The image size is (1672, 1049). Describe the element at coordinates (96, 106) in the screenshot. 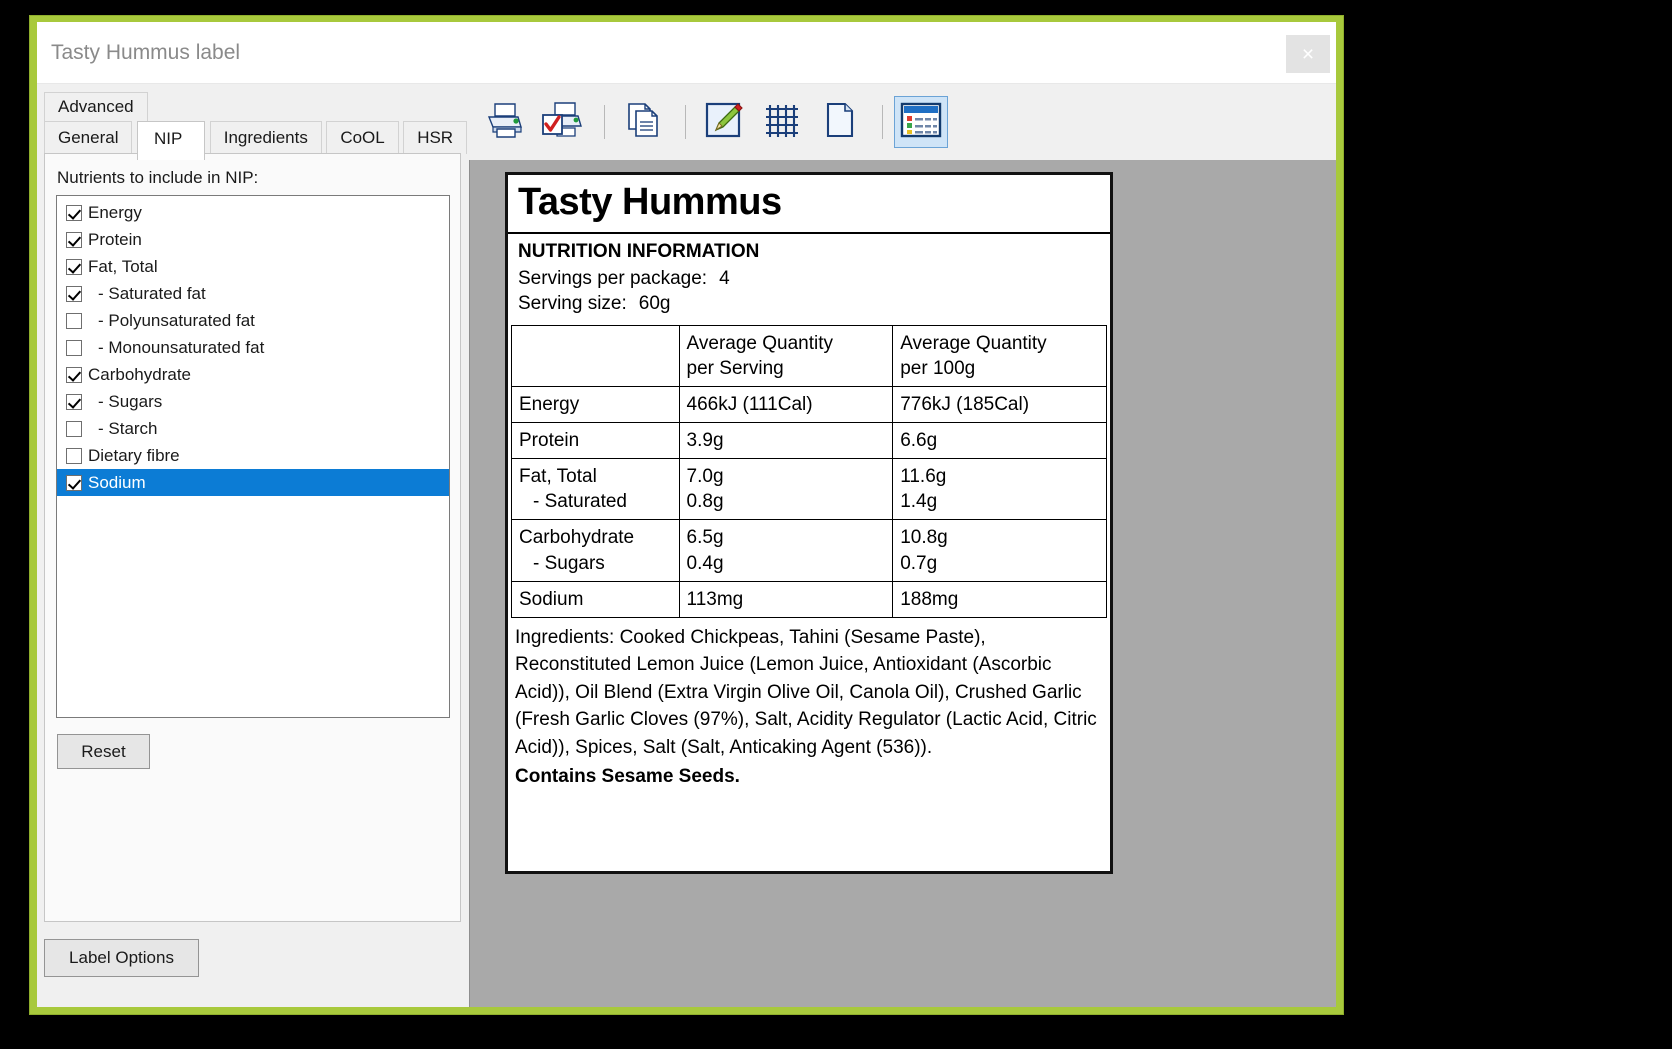

I see `tab-advanced: Advanced` at that location.